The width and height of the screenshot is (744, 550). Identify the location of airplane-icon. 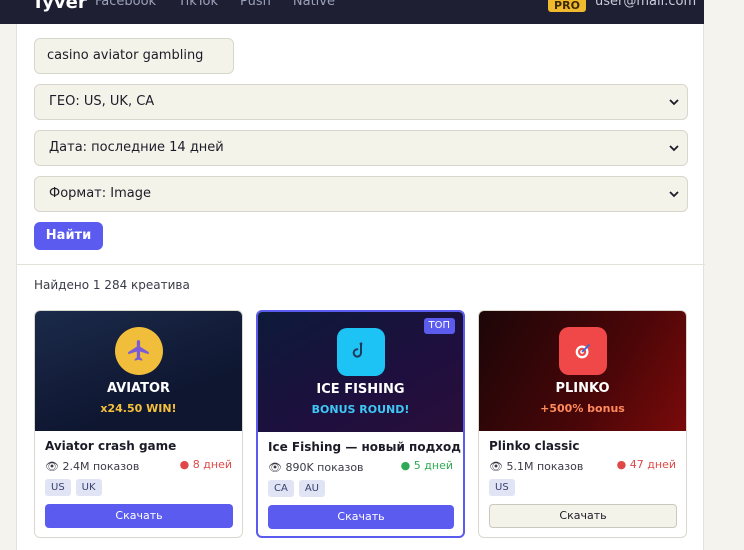
(138, 351).